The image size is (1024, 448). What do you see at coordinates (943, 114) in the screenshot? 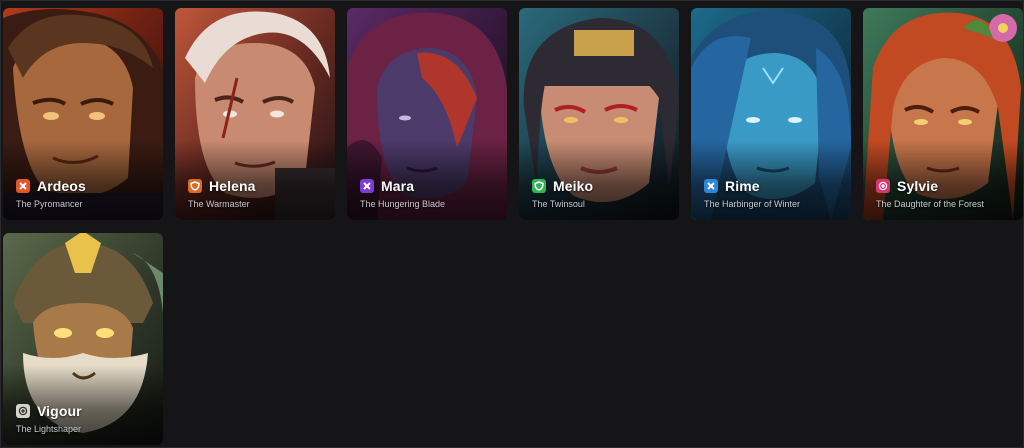
I see `hero-card-sylvie: Sylvie The Daughter of the Forest` at bounding box center [943, 114].